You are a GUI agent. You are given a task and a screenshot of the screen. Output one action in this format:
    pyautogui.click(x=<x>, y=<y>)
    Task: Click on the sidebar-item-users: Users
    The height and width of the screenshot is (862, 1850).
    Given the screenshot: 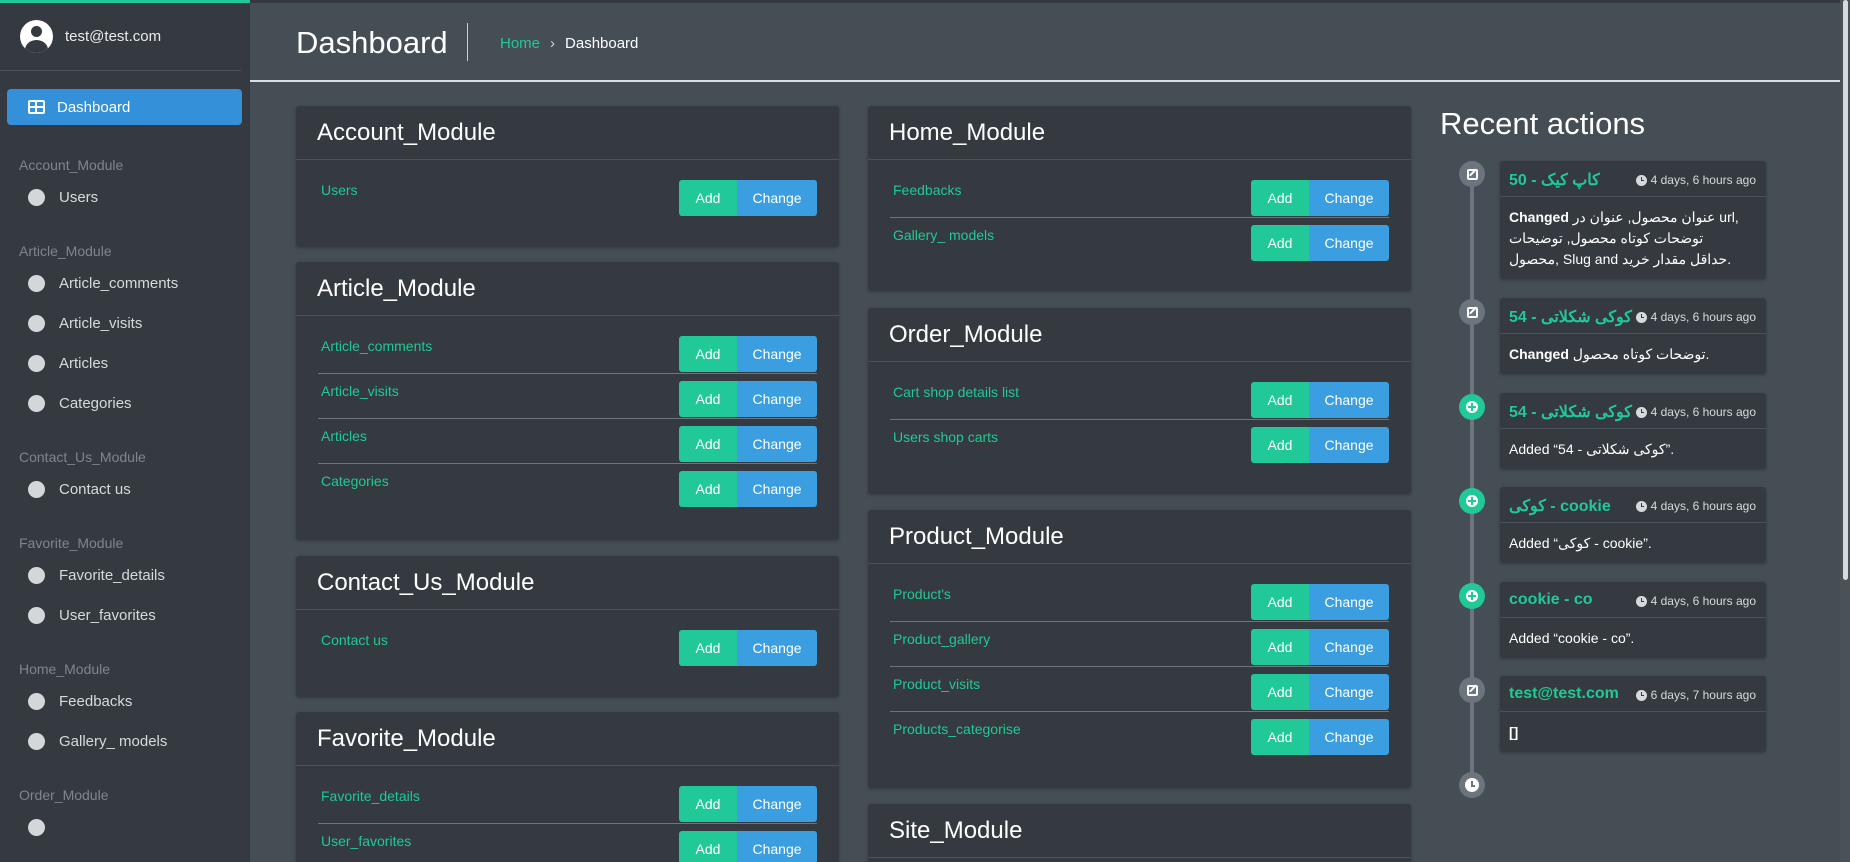 What is the action you would take?
    pyautogui.click(x=125, y=197)
    